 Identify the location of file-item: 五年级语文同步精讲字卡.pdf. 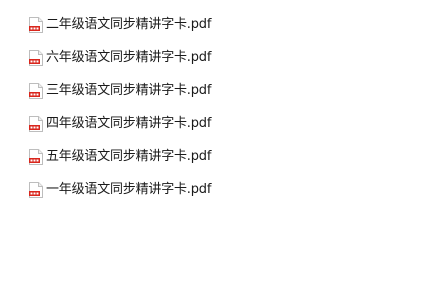
(120, 156).